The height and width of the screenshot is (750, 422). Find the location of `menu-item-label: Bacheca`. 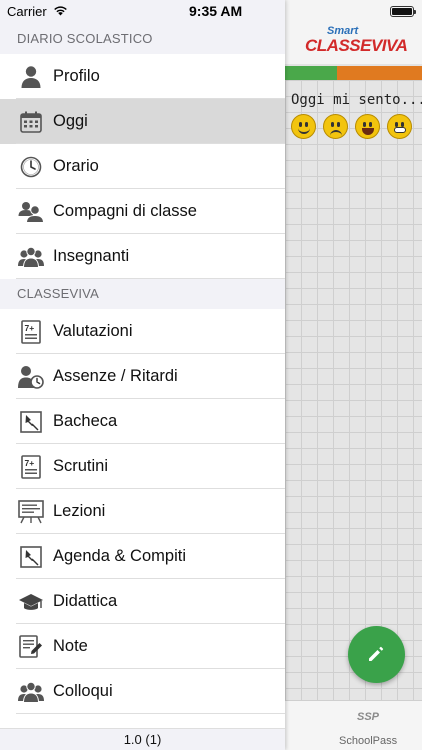

menu-item-label: Bacheca is located at coordinates (85, 421).